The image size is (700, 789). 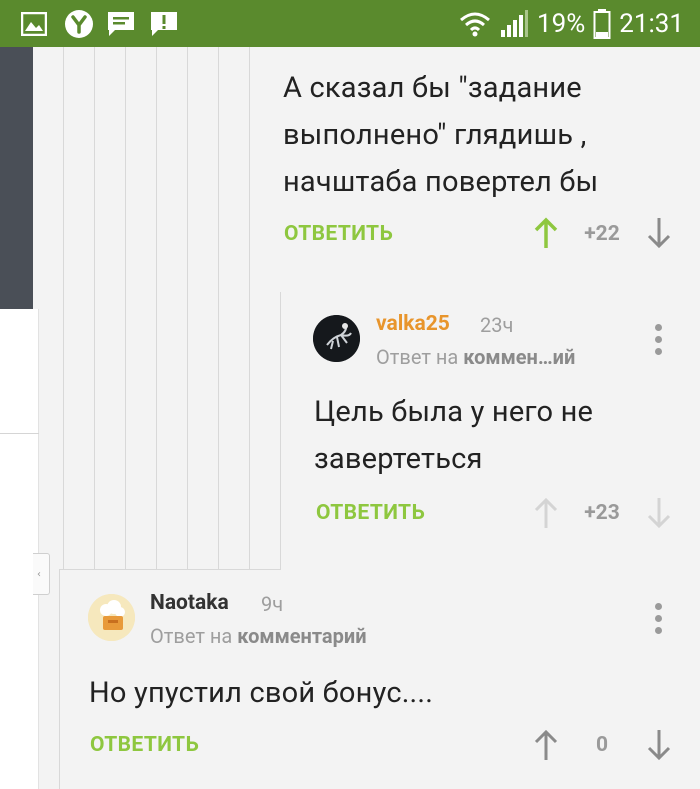 I want to click on reply-to-target: коммен…ий, so click(x=519, y=357).